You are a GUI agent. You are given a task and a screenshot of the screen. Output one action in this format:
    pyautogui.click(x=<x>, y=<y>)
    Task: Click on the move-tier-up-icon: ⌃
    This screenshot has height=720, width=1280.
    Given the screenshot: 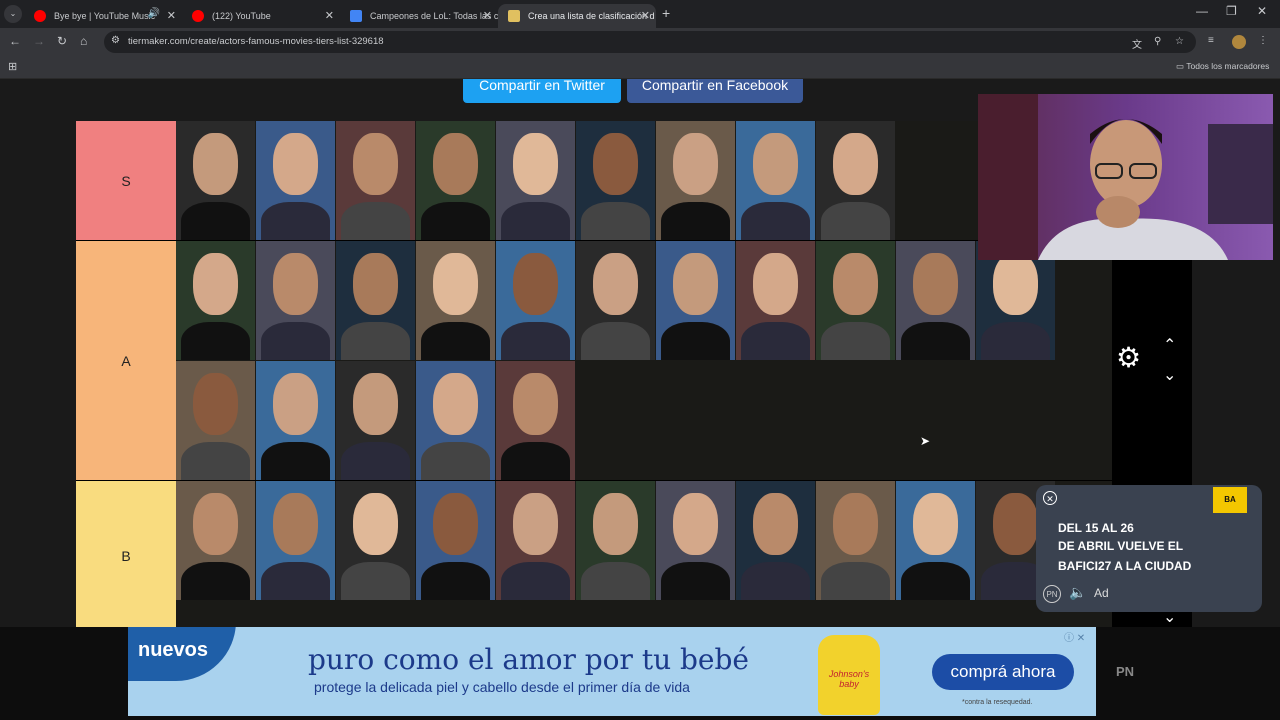 What is the action you would take?
    pyautogui.click(x=1169, y=345)
    